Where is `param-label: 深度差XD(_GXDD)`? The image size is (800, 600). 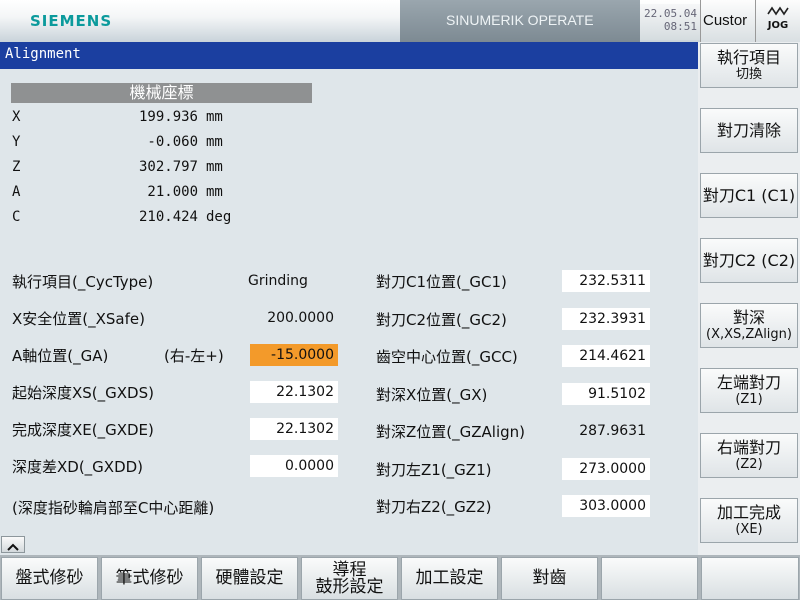 param-label: 深度差XD(_GXDD) is located at coordinates (78, 467).